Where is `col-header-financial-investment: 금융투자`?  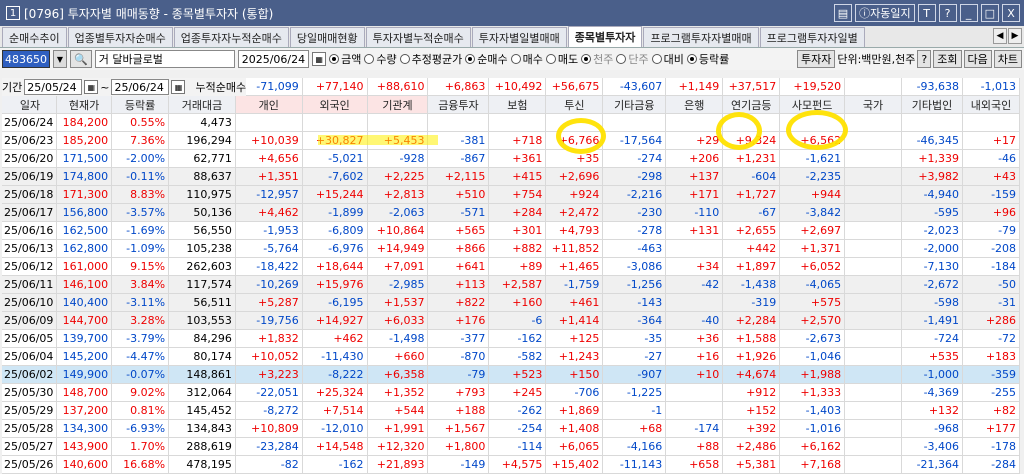
col-header-financial-investment: 금융투자 is located at coordinates (459, 104).